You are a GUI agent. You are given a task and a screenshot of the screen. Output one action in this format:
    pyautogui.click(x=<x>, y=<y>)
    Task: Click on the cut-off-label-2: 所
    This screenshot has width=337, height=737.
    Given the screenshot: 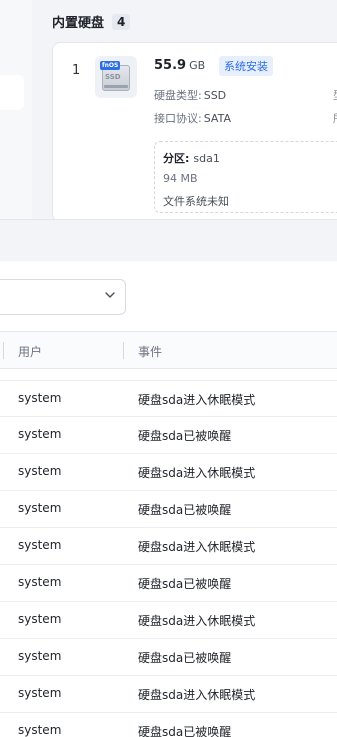 What is the action you would take?
    pyautogui.click(x=335, y=118)
    